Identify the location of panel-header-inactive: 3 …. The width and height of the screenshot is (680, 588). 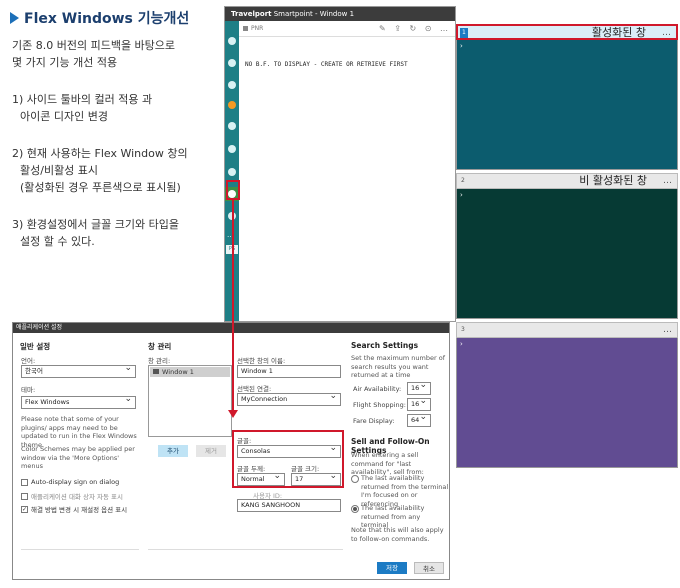
(567, 330).